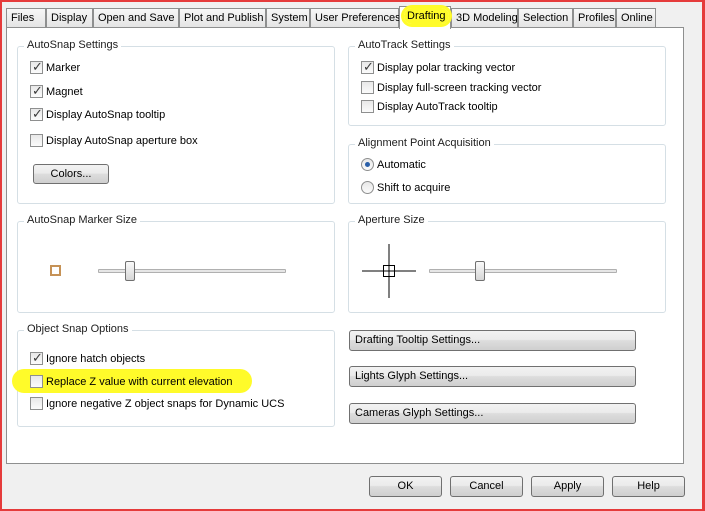  I want to click on ok-button: OK, so click(405, 486).